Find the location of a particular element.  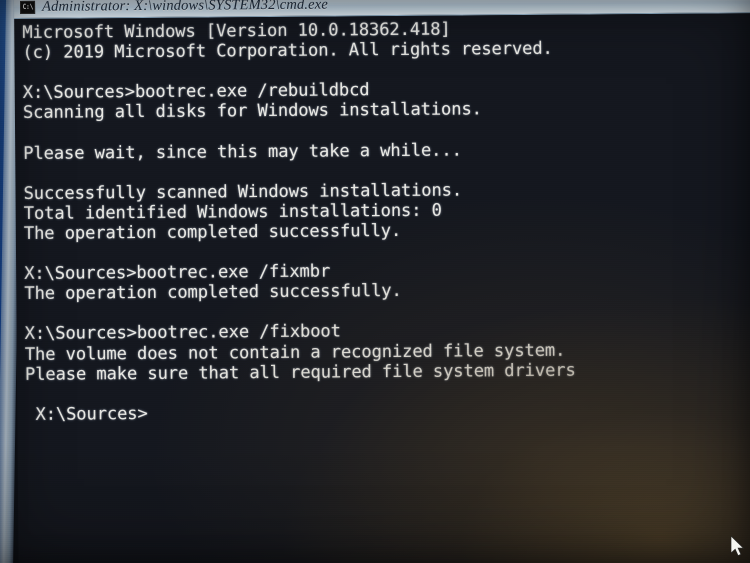

cmd-icon-glyph: C:\ is located at coordinates (27, 6).